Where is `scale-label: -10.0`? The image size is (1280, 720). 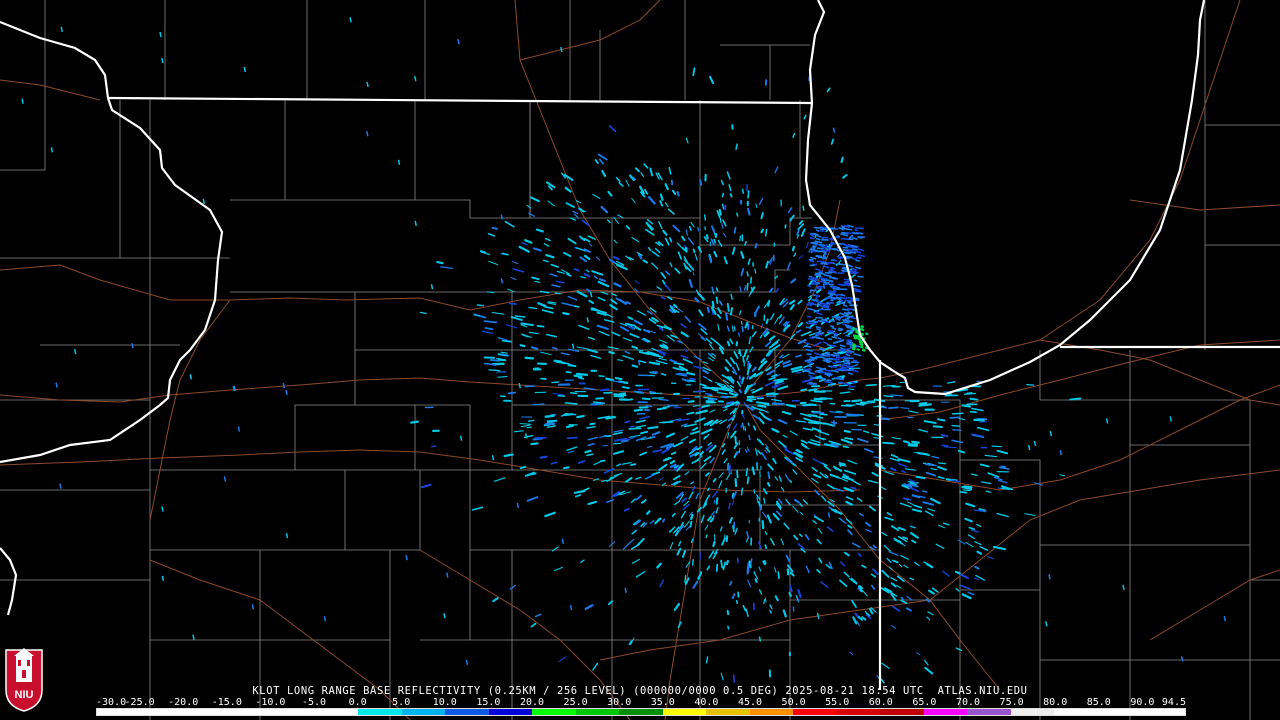
scale-label: -10.0 is located at coordinates (270, 702).